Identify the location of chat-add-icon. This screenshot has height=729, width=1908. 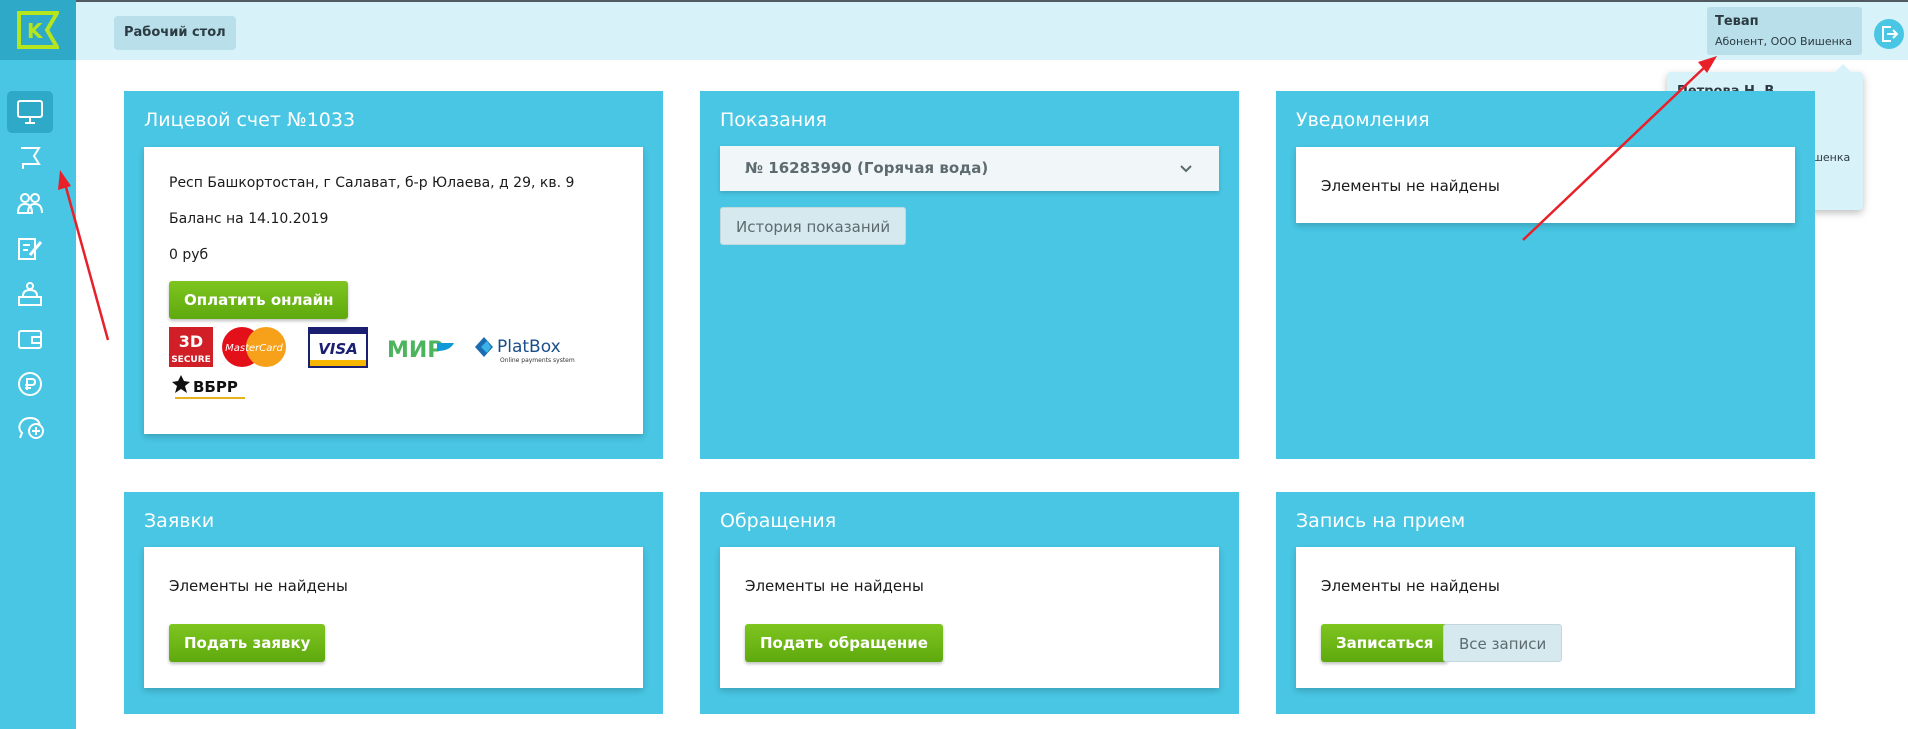
(31, 427).